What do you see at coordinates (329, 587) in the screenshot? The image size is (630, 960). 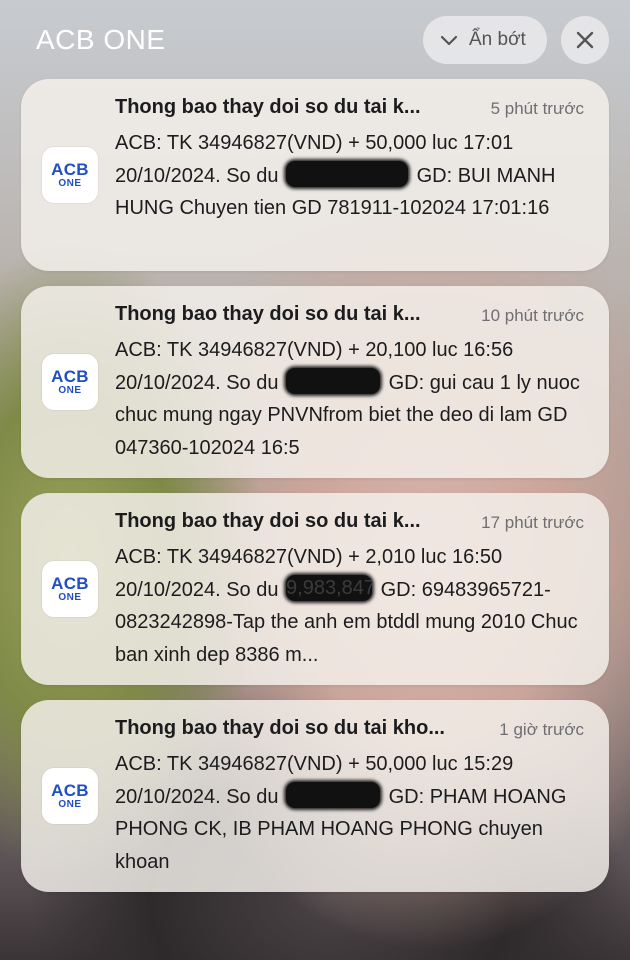 I see `redacted-balance: 9,983,847` at bounding box center [329, 587].